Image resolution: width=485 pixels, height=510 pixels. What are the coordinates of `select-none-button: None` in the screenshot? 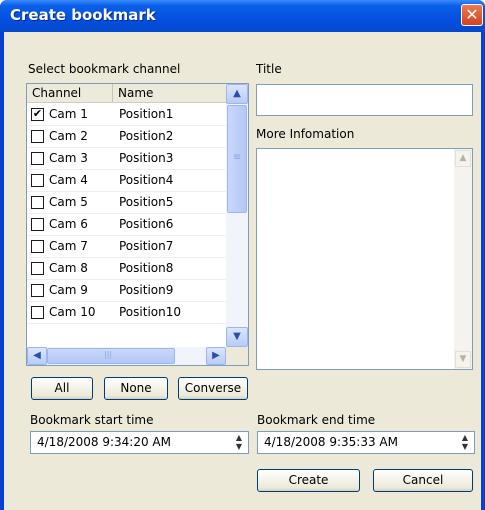 It's located at (136, 388).